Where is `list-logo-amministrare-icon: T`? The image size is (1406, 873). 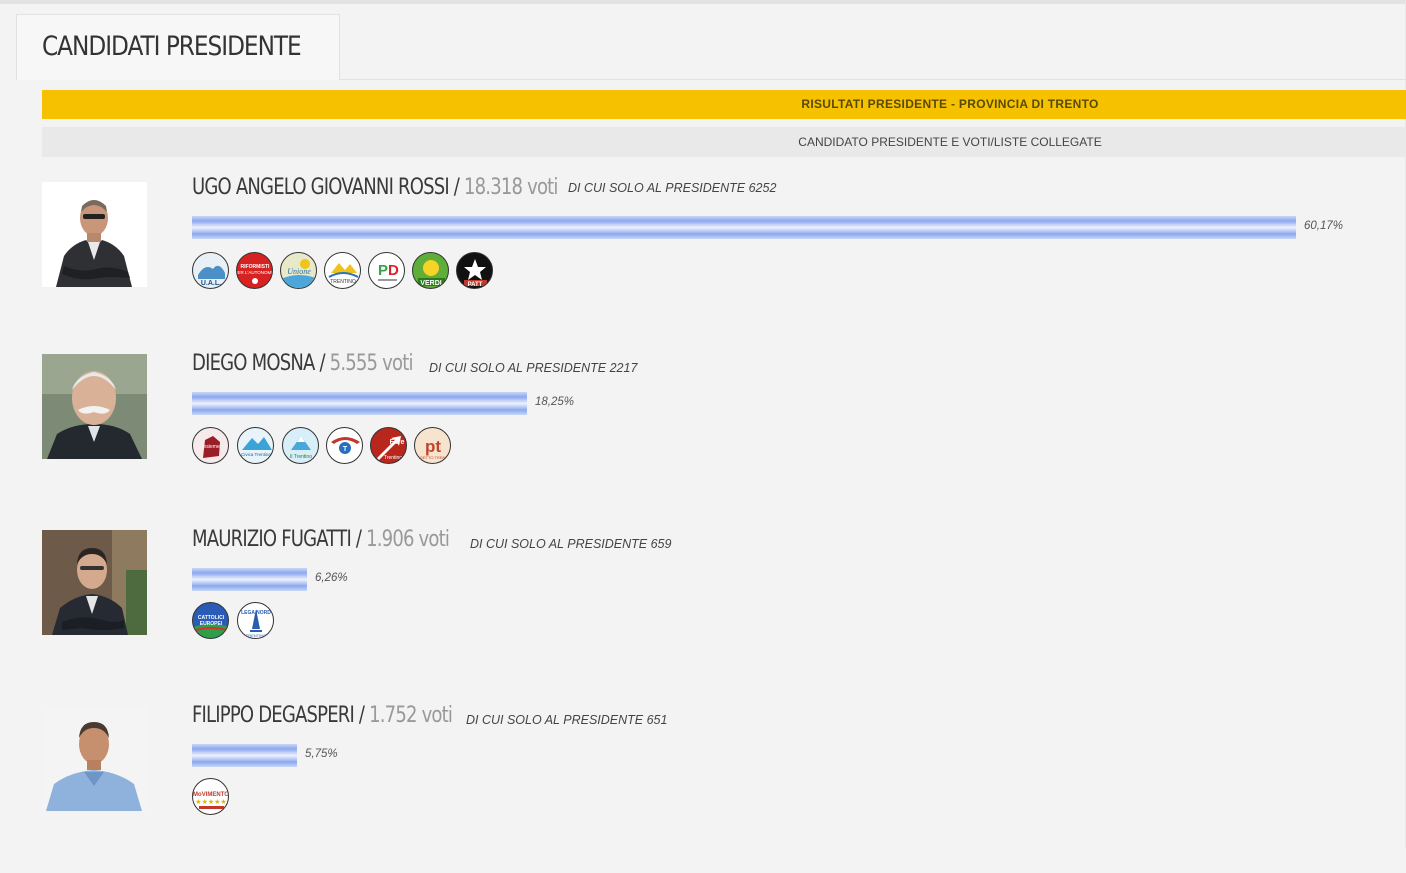
list-logo-amministrare-icon: T is located at coordinates (344, 445).